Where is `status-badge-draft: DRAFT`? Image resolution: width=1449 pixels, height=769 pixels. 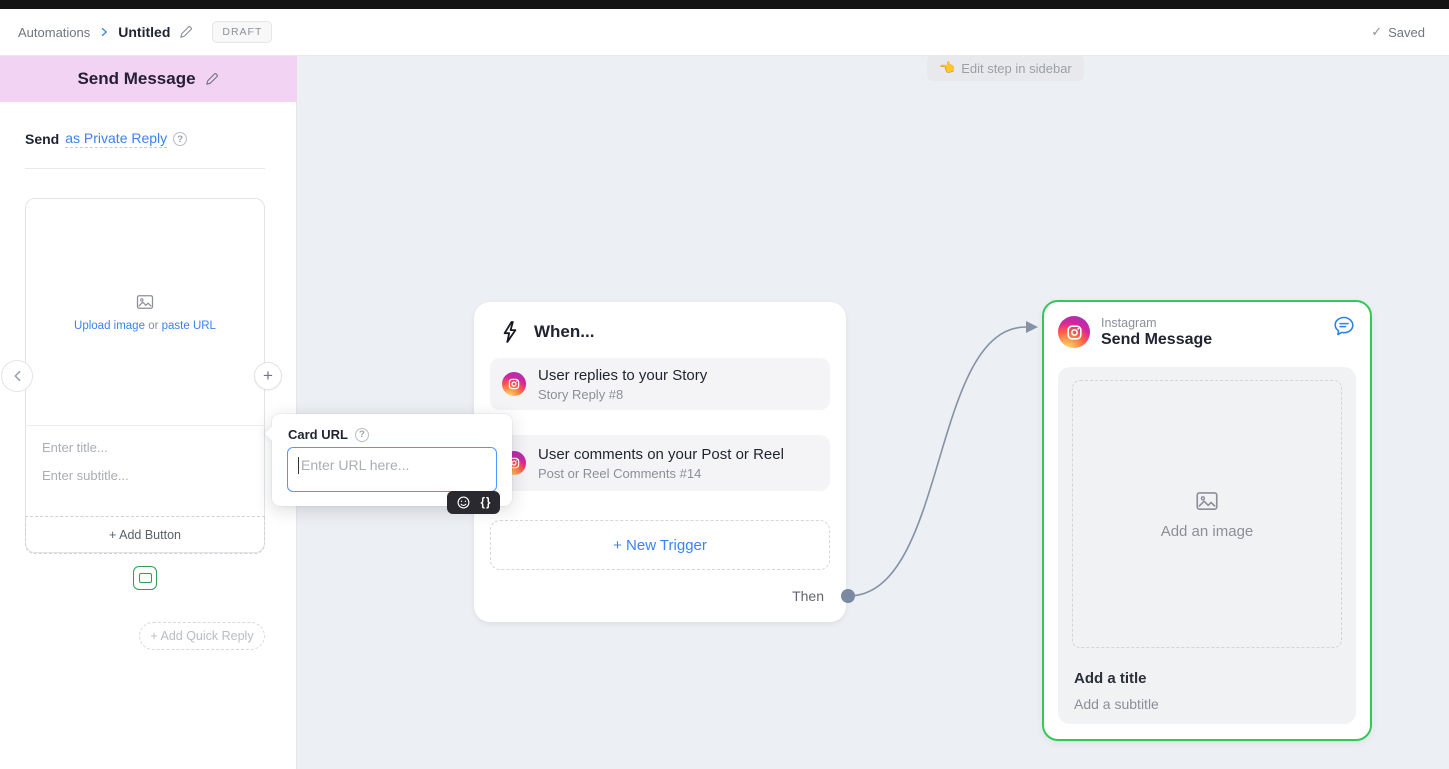
status-badge-draft: DRAFT is located at coordinates (242, 32).